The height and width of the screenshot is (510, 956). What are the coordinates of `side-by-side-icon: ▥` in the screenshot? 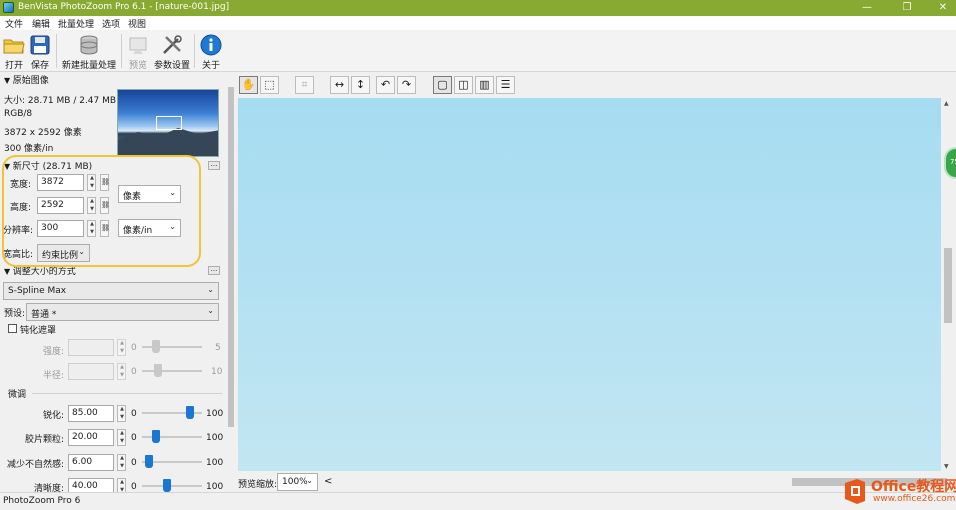 It's located at (484, 84).